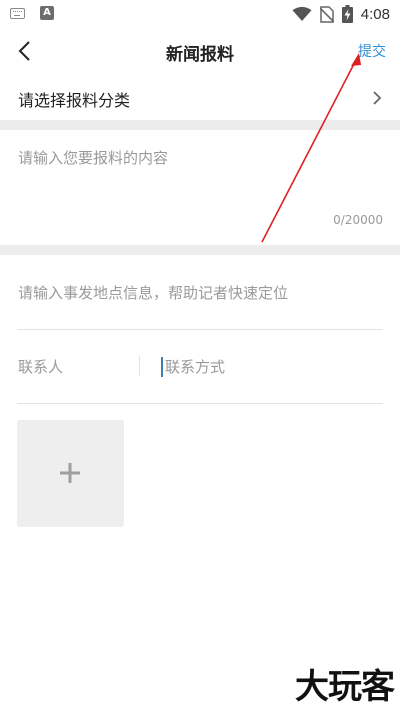 This screenshot has width=400, height=712. Describe the element at coordinates (162, 367) in the screenshot. I see `text-cursor` at that location.